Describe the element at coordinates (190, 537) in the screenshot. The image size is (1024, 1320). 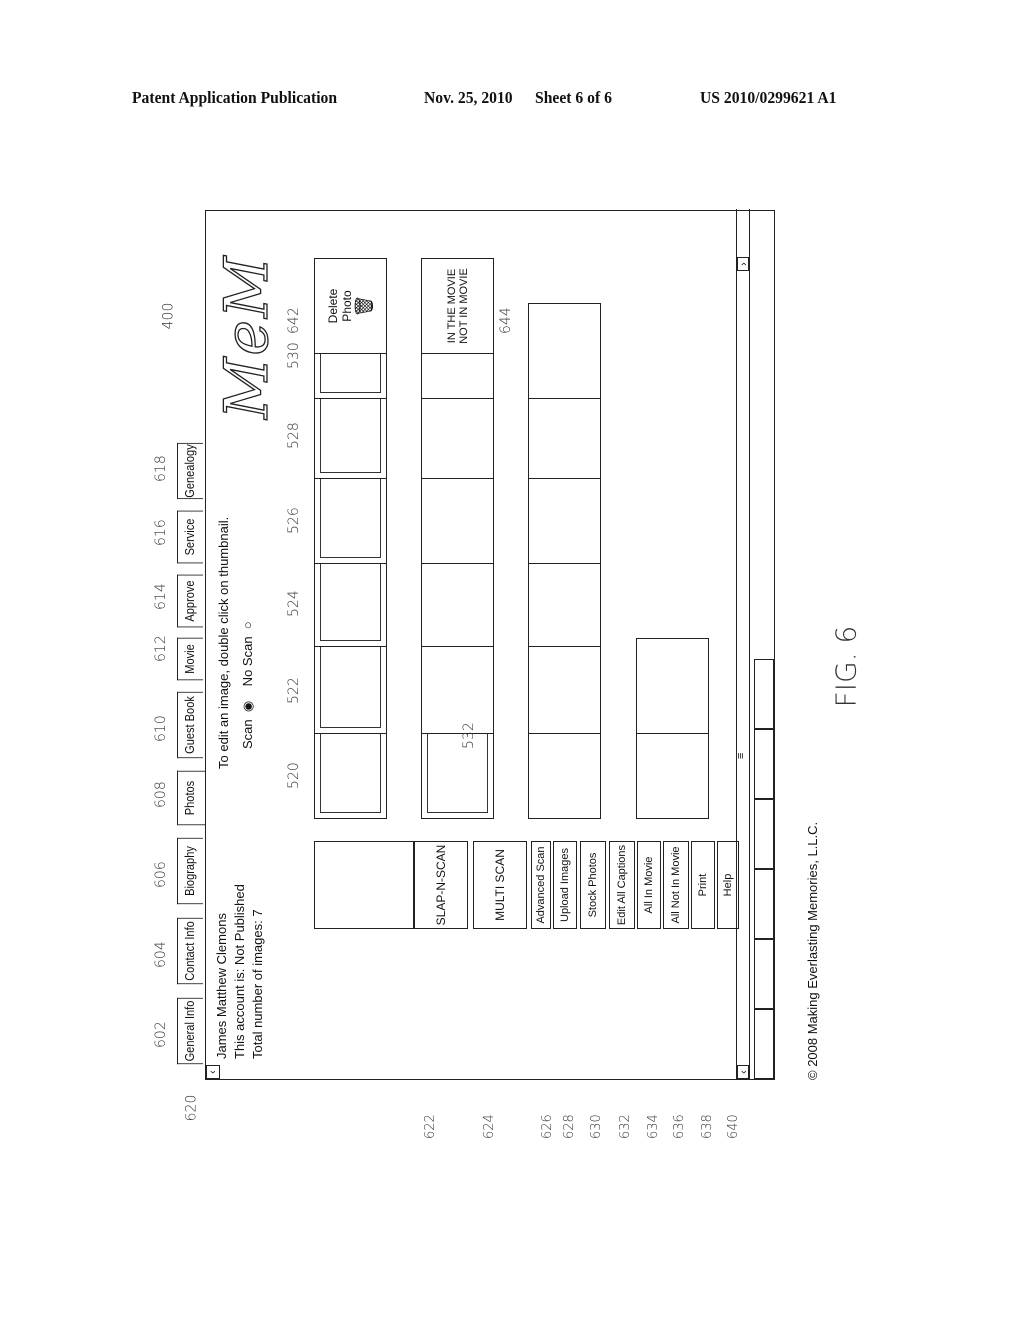
I see `tab-service: Service` at that location.